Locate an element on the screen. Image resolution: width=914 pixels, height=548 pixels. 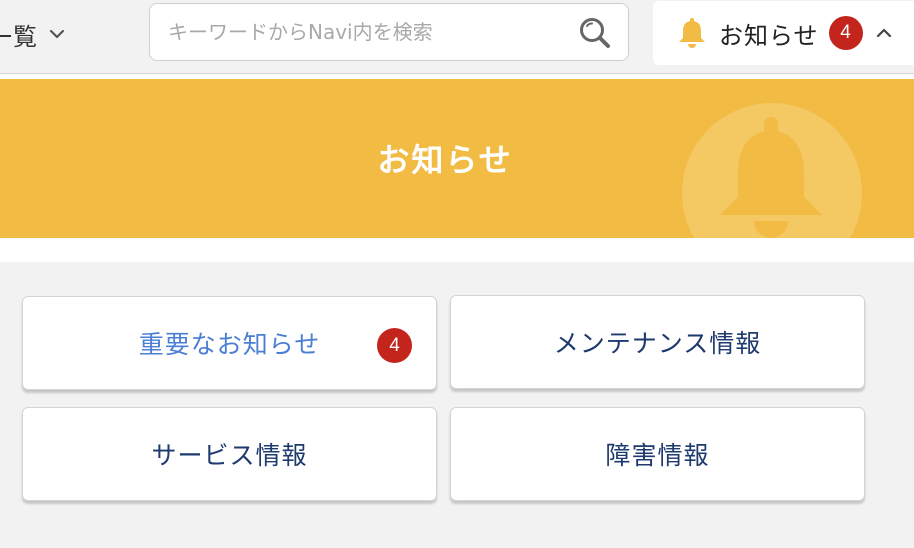
banner-title: お知らせ is located at coordinates (445, 160).